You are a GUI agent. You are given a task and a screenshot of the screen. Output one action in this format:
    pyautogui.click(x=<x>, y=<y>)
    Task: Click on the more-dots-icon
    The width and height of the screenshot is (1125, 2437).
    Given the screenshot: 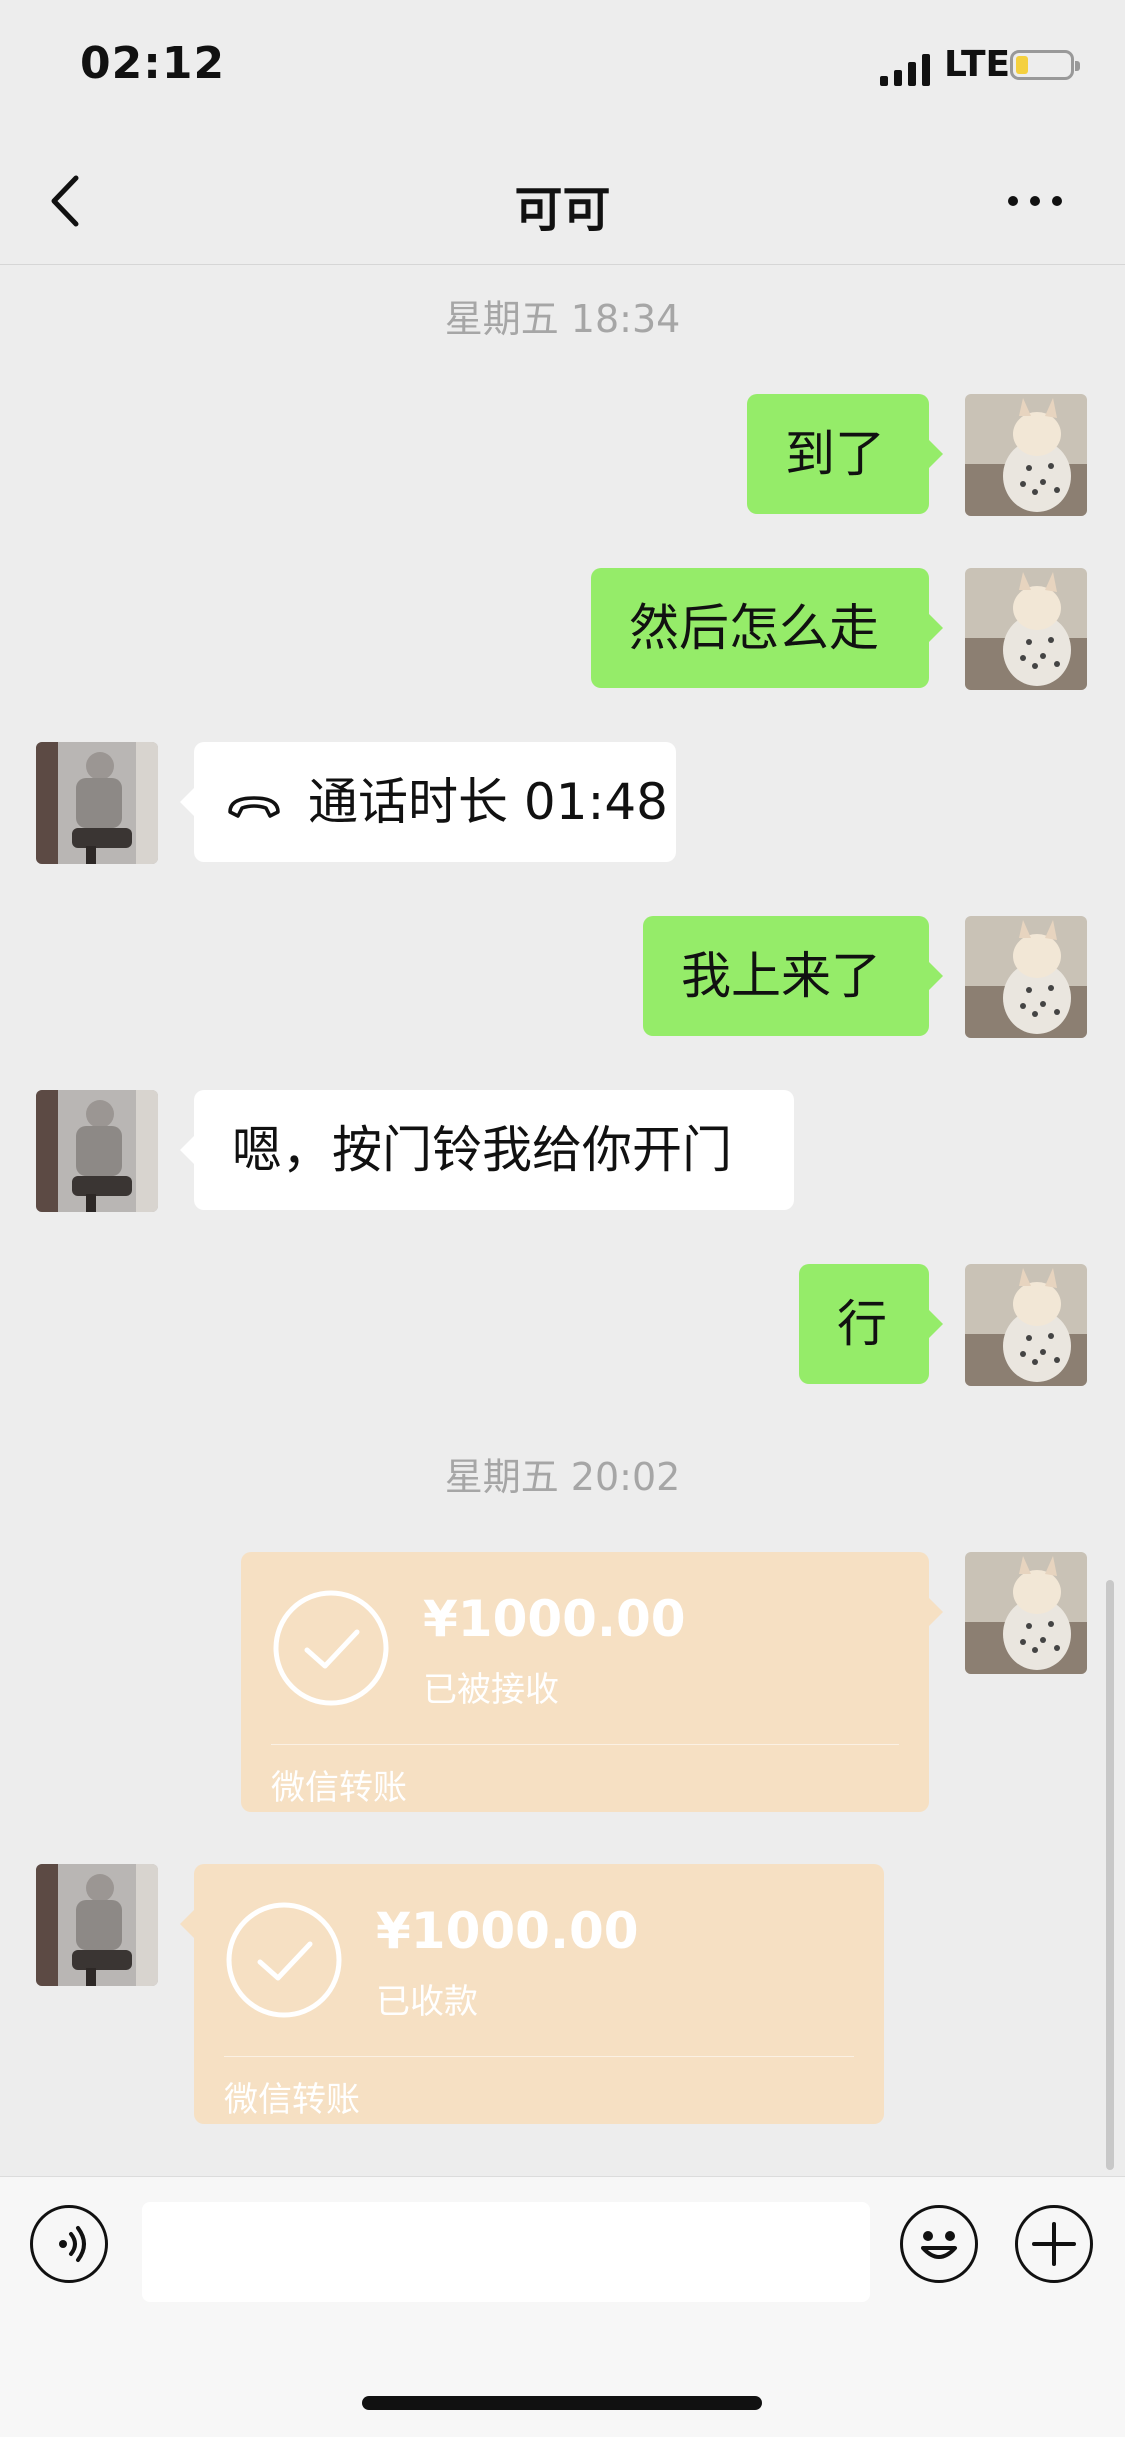 What is the action you would take?
    pyautogui.click(x=1013, y=201)
    